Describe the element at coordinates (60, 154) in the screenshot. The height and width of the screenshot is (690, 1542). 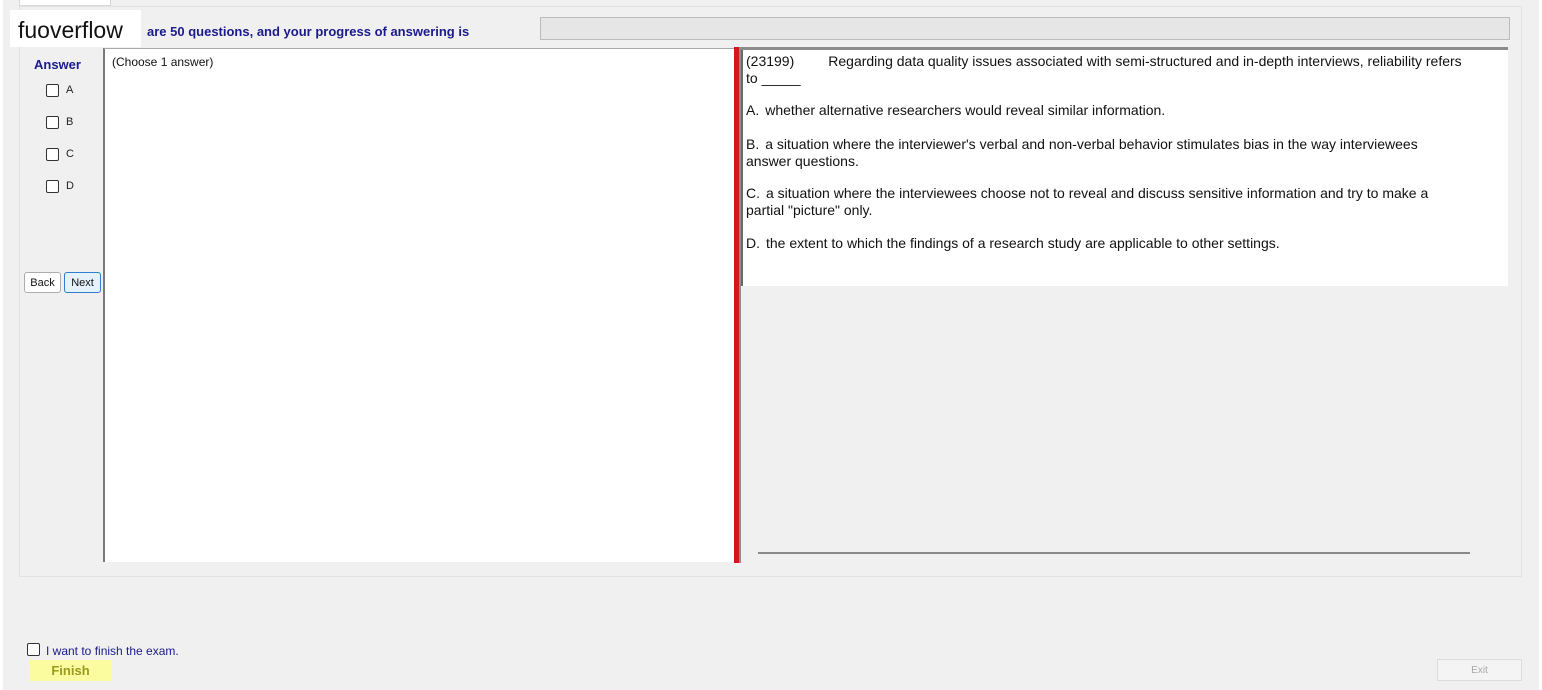
I see `answer-option-c: C` at that location.